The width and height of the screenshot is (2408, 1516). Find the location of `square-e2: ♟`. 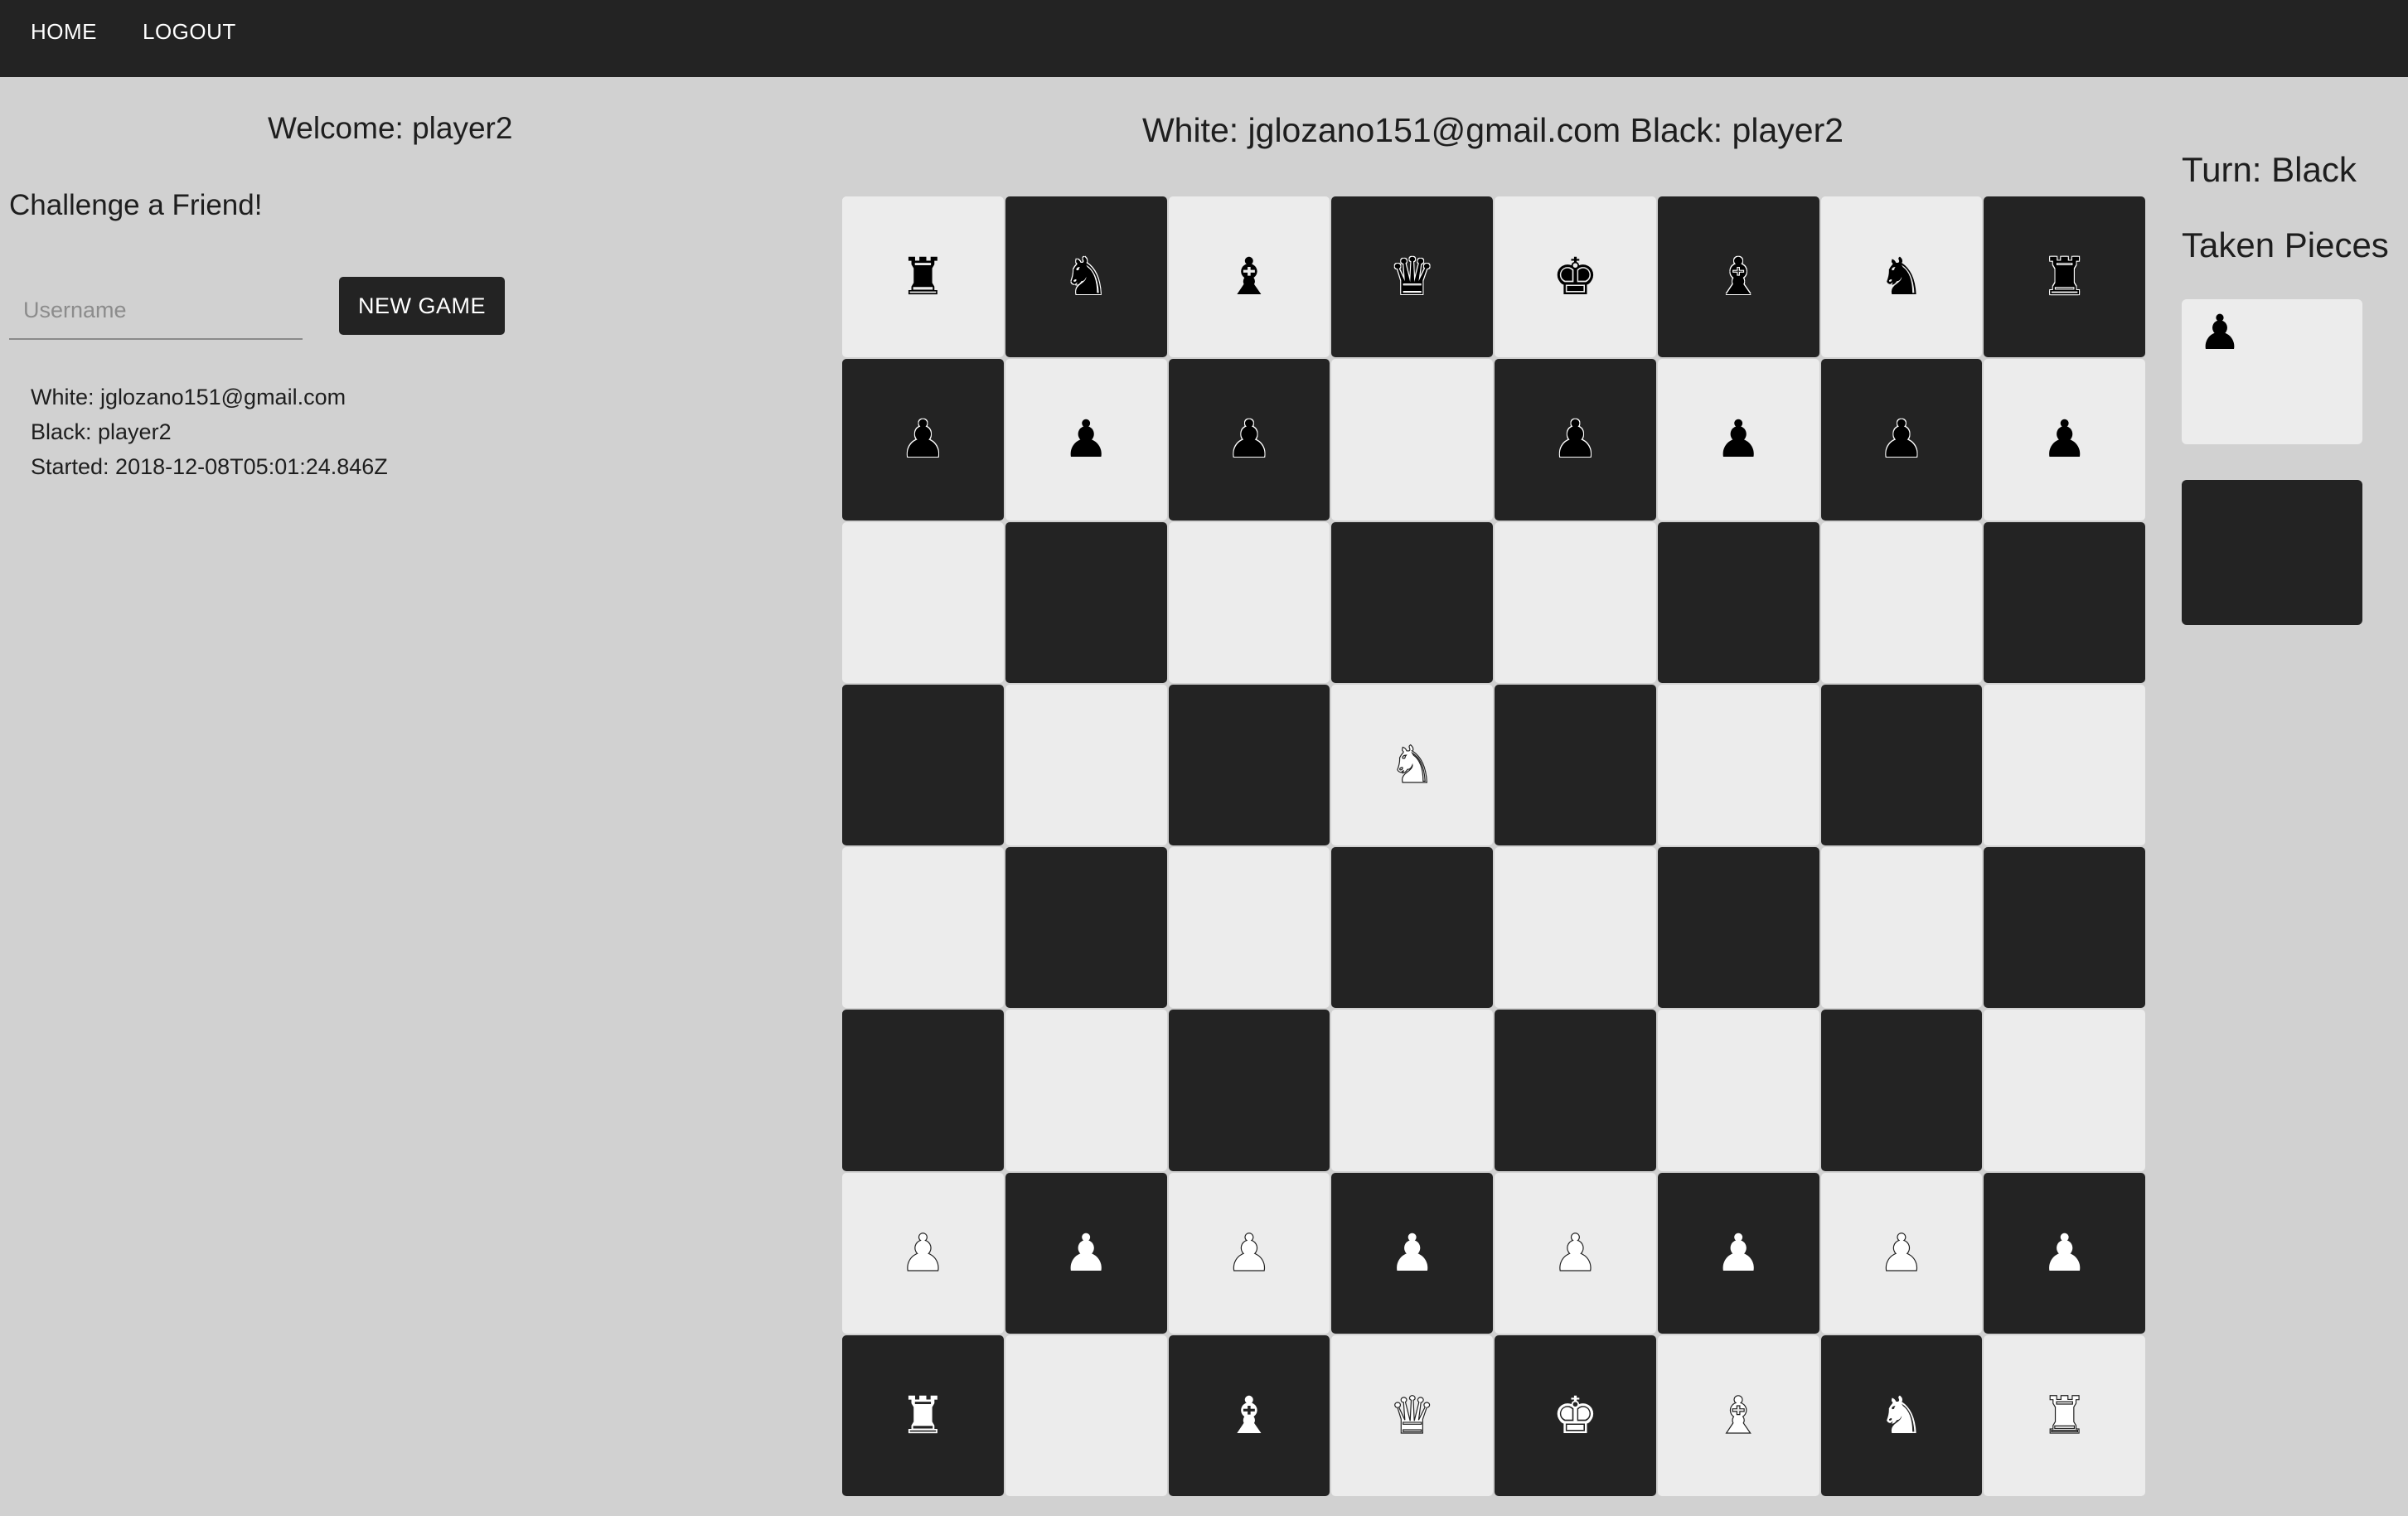

square-e2: ♟ is located at coordinates (1575, 1253).